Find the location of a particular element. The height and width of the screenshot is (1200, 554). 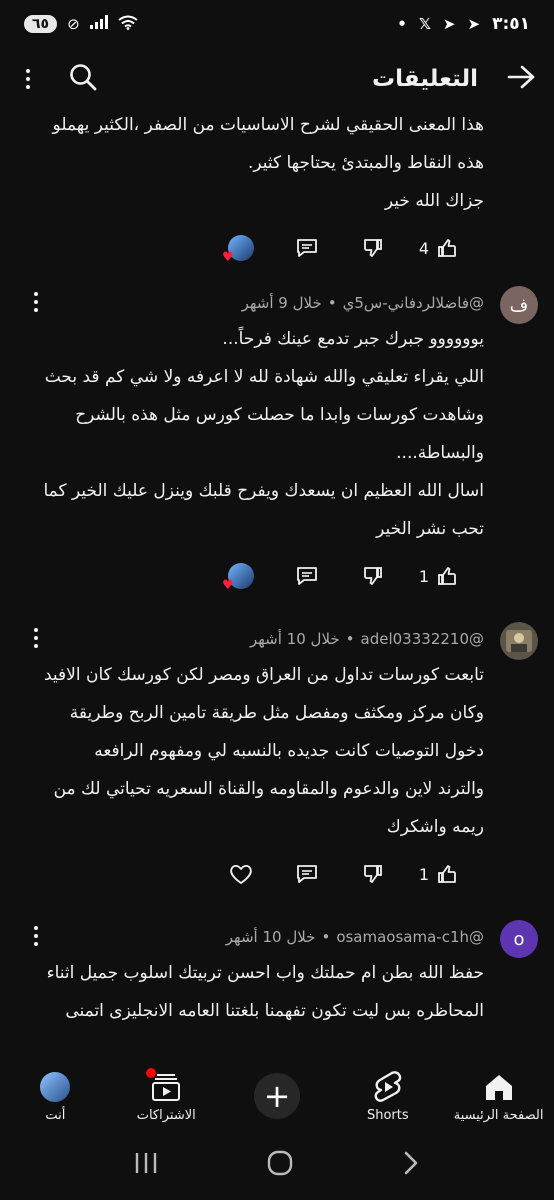

nav-home-label: الصفحة الرئيسية is located at coordinates (498, 1115).